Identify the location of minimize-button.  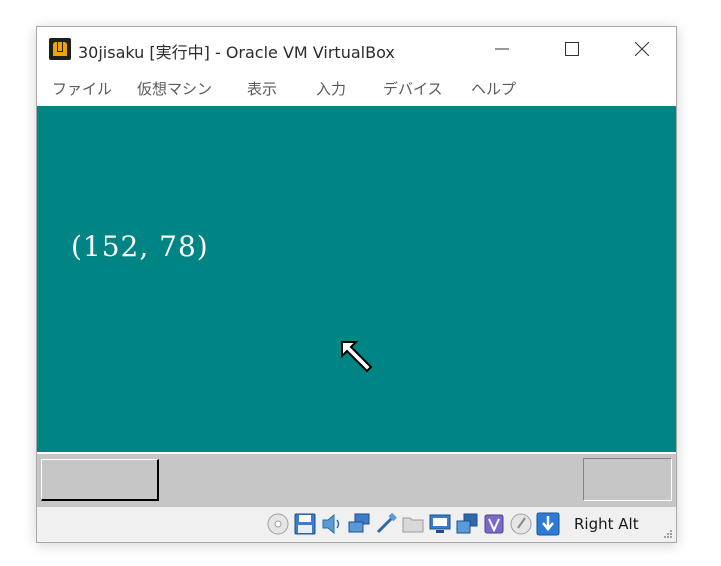
(502, 49).